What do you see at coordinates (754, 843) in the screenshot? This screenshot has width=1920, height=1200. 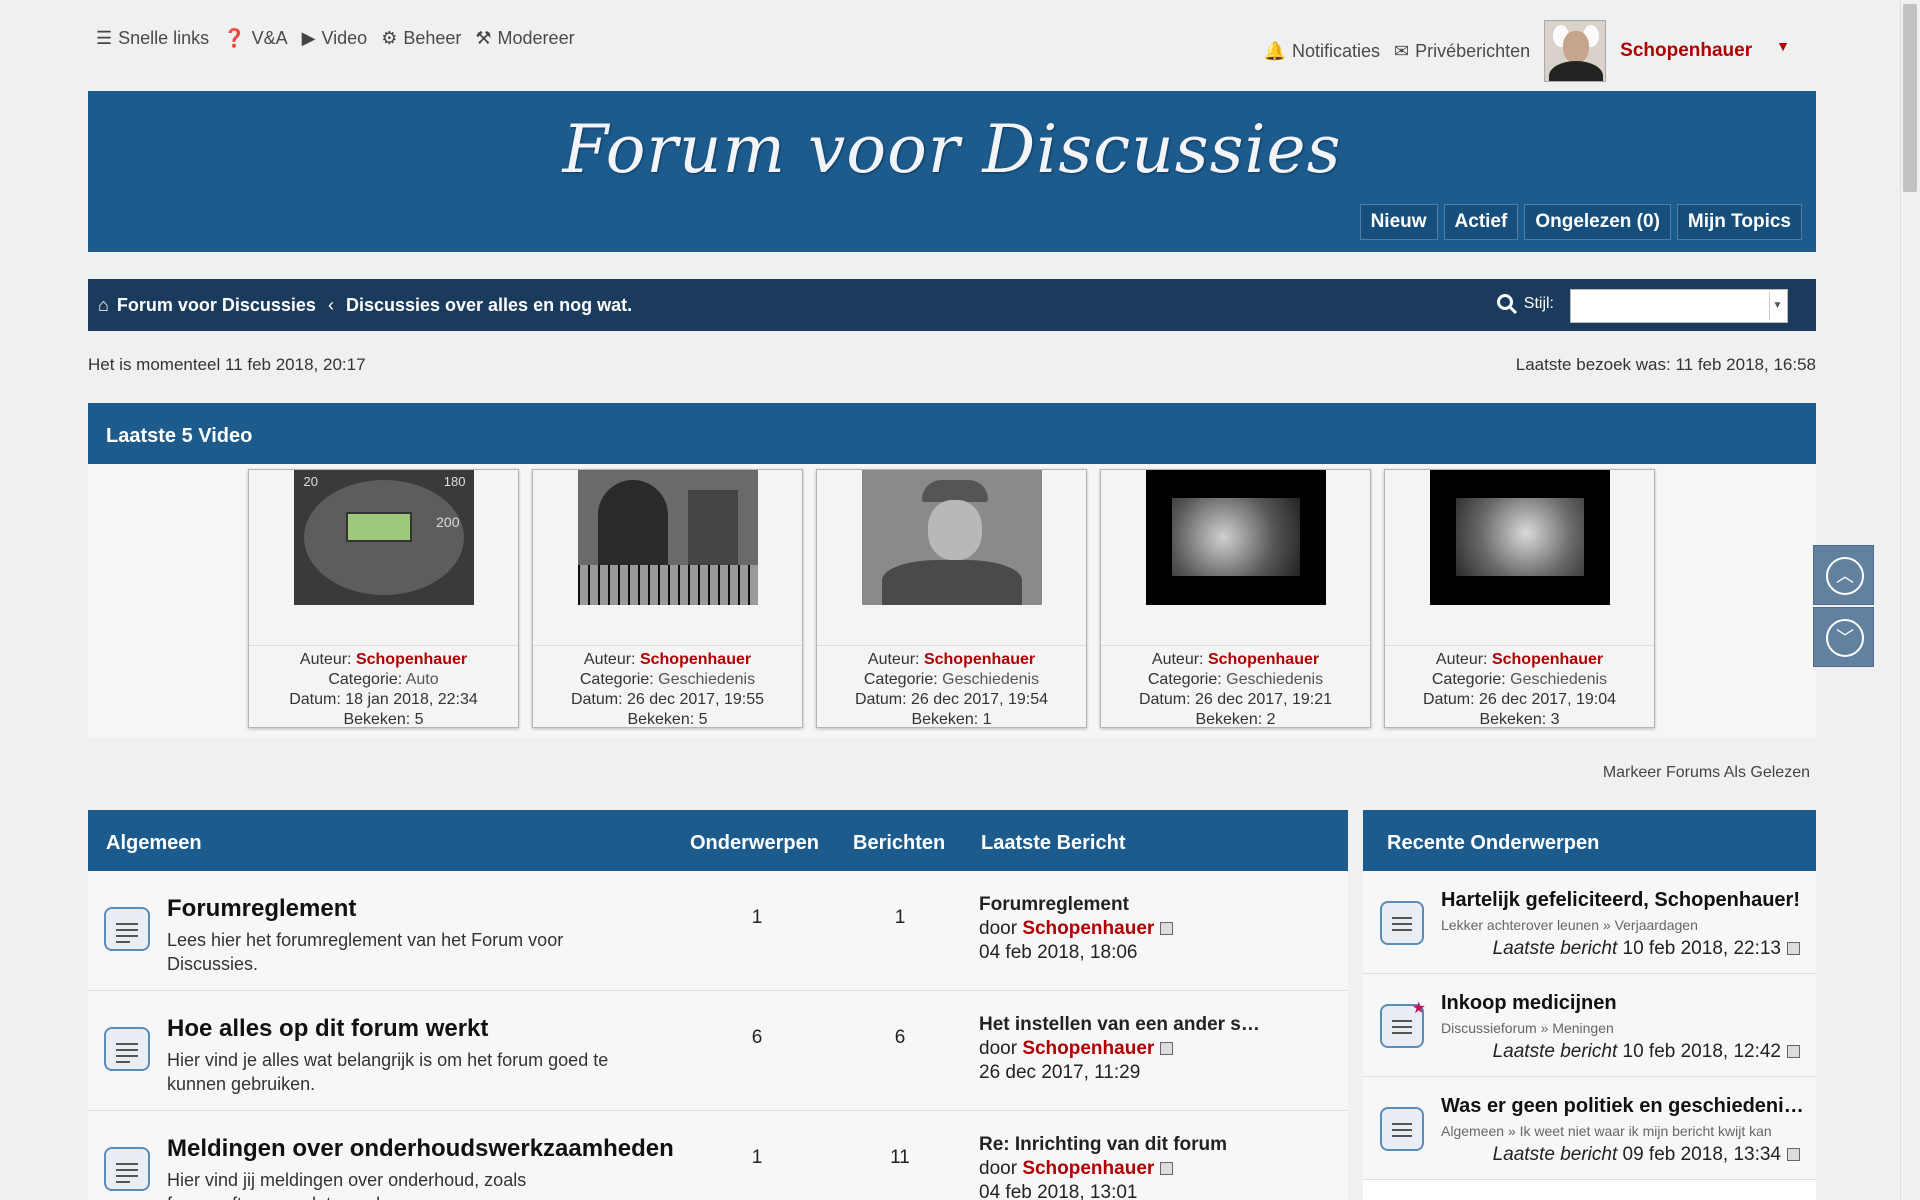 I see `topics-header: Onderwerpen` at bounding box center [754, 843].